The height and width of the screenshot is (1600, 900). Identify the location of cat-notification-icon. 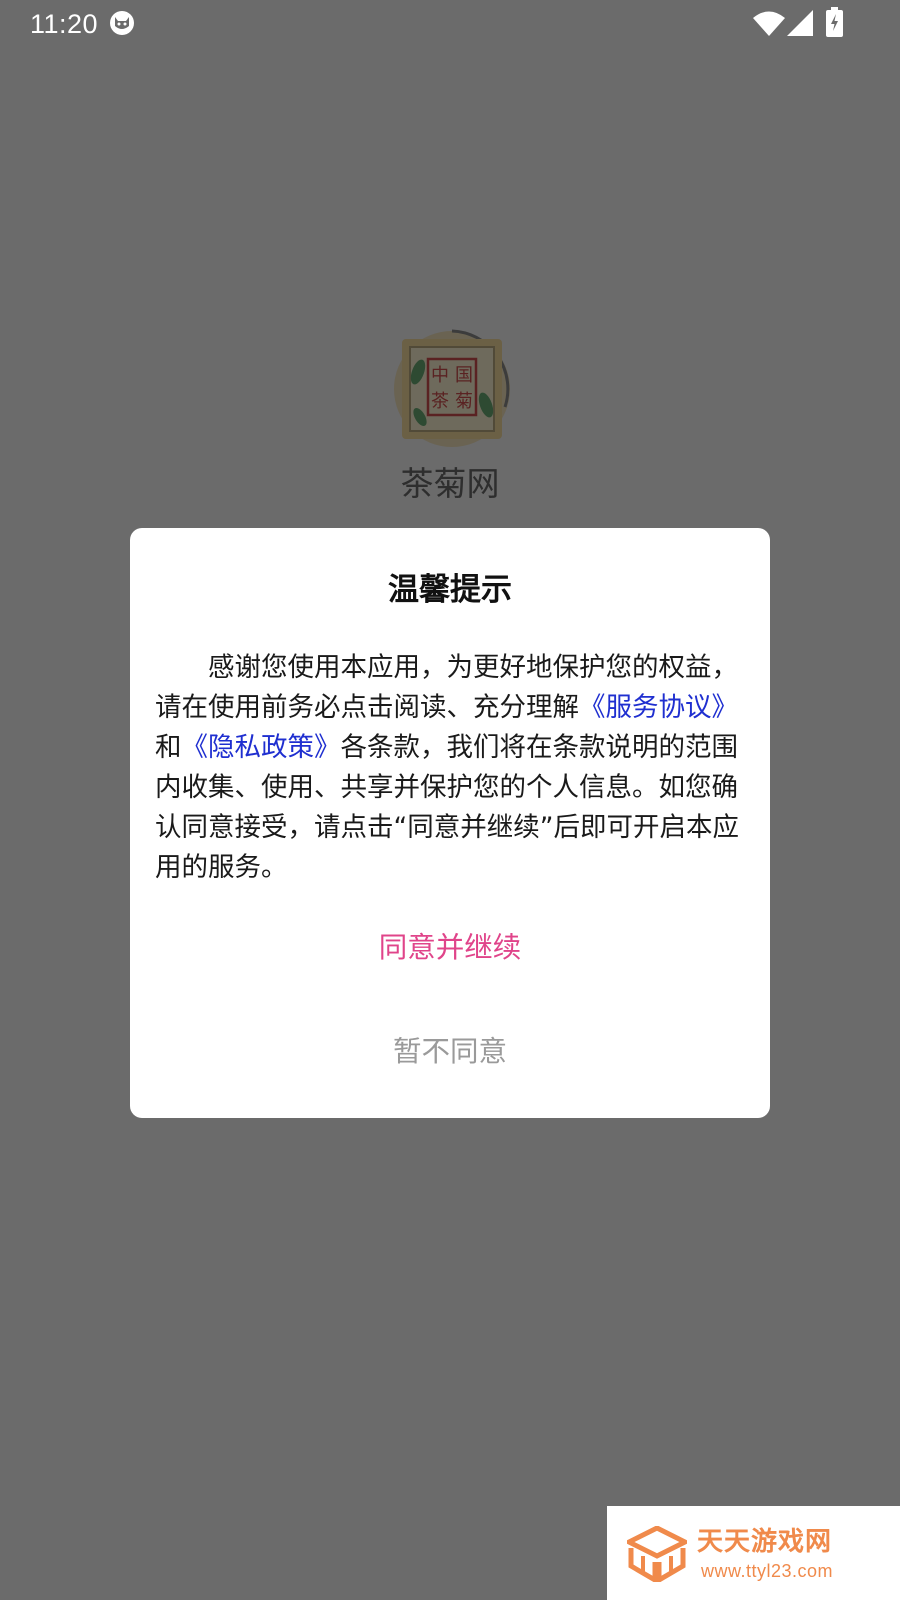
(122, 23).